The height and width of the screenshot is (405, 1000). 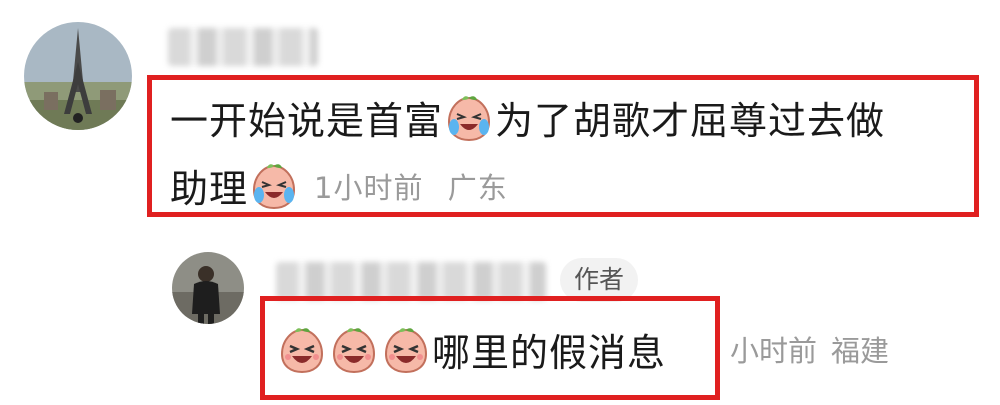 I want to click on comment-meta: 1小时前 广东, so click(x=418, y=186).